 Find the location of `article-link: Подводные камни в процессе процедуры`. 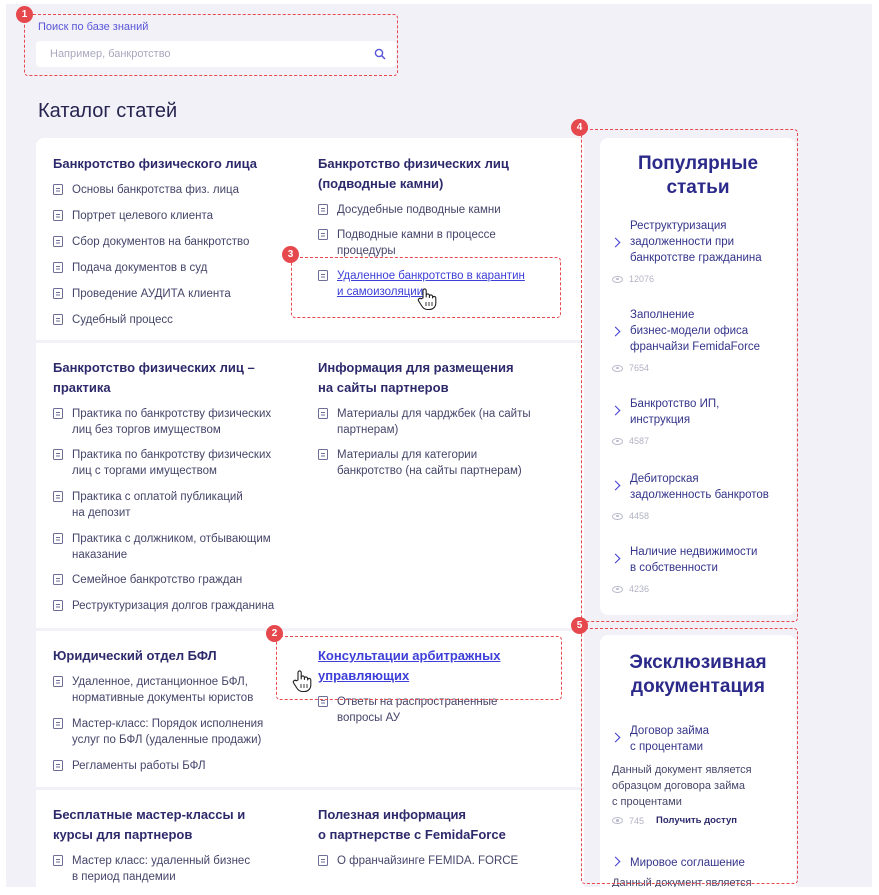

article-link: Подводные камни в процессе процедуры is located at coordinates (407, 243).